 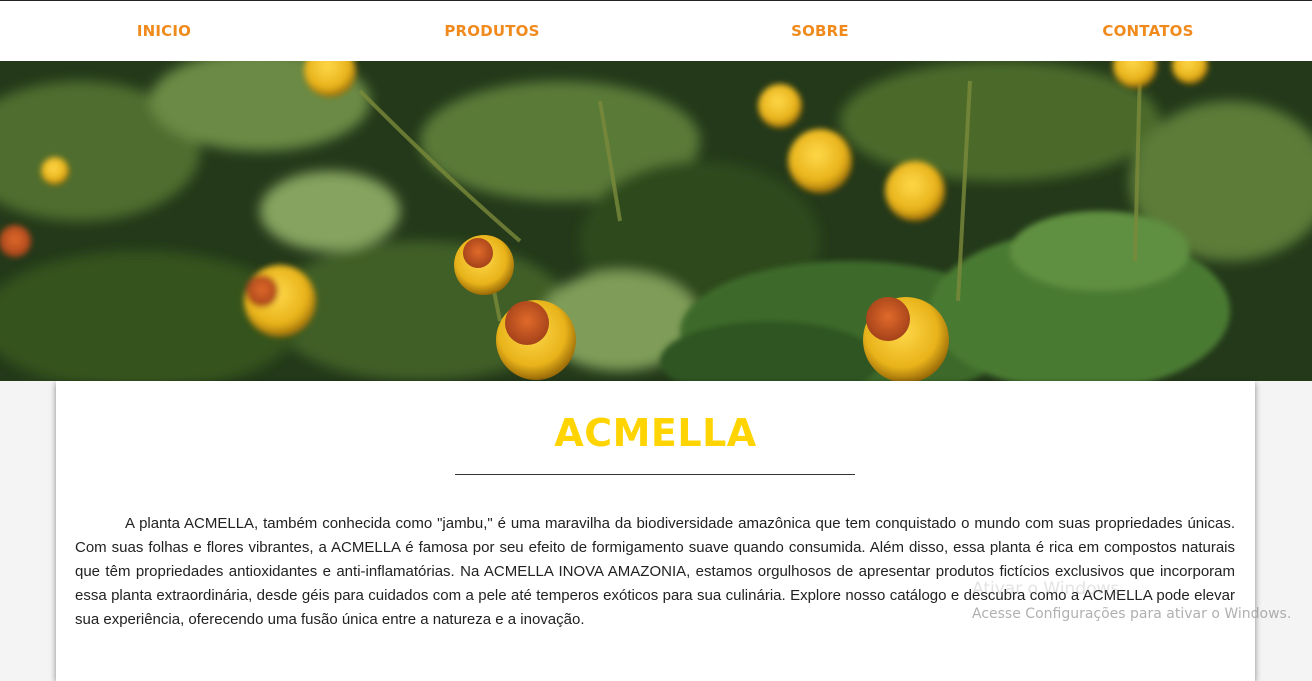 What do you see at coordinates (820, 31) in the screenshot?
I see `nav-link-sobre: SOBRE` at bounding box center [820, 31].